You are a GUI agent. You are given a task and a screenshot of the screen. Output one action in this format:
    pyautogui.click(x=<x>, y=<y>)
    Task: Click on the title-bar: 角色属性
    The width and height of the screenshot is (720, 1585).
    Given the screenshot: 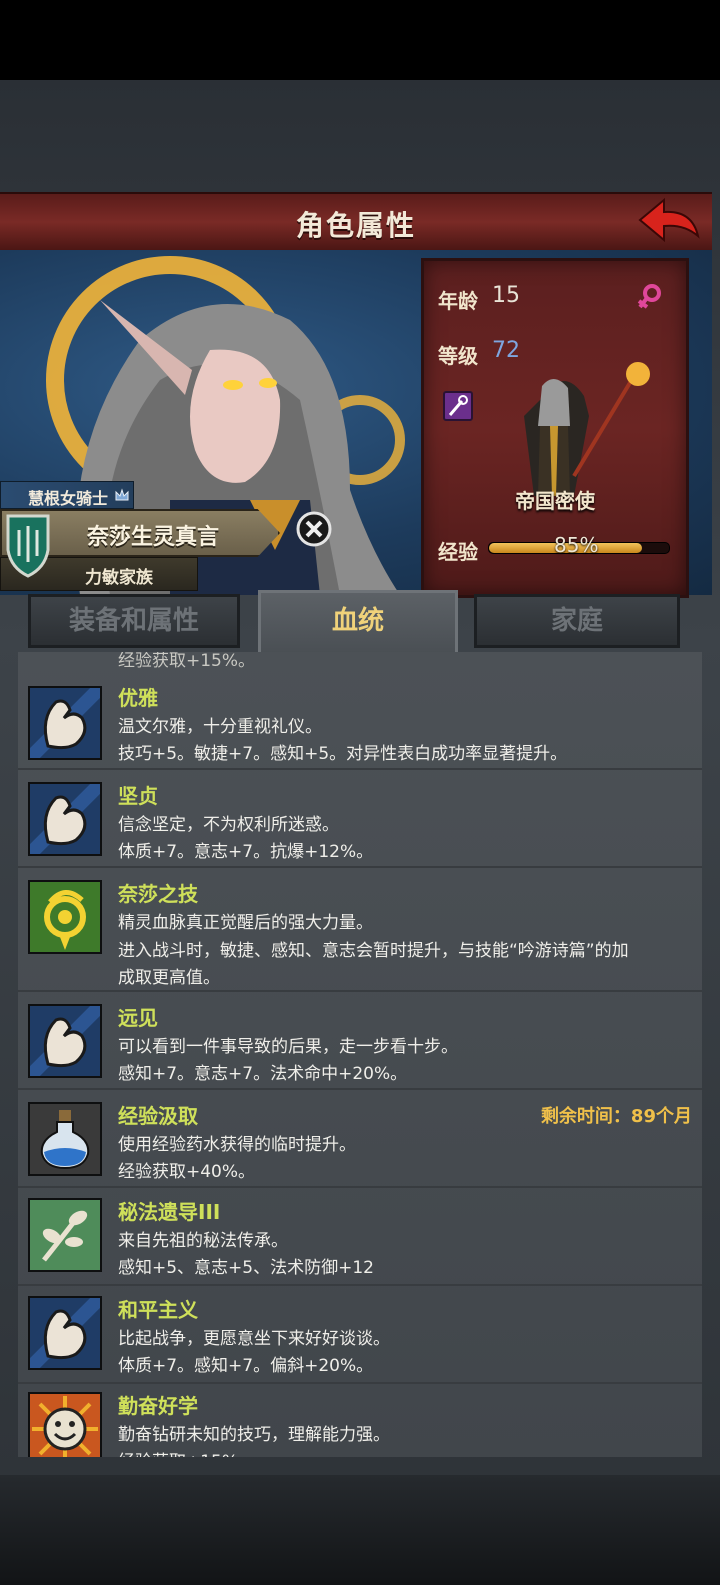 What is the action you would take?
    pyautogui.click(x=356, y=222)
    